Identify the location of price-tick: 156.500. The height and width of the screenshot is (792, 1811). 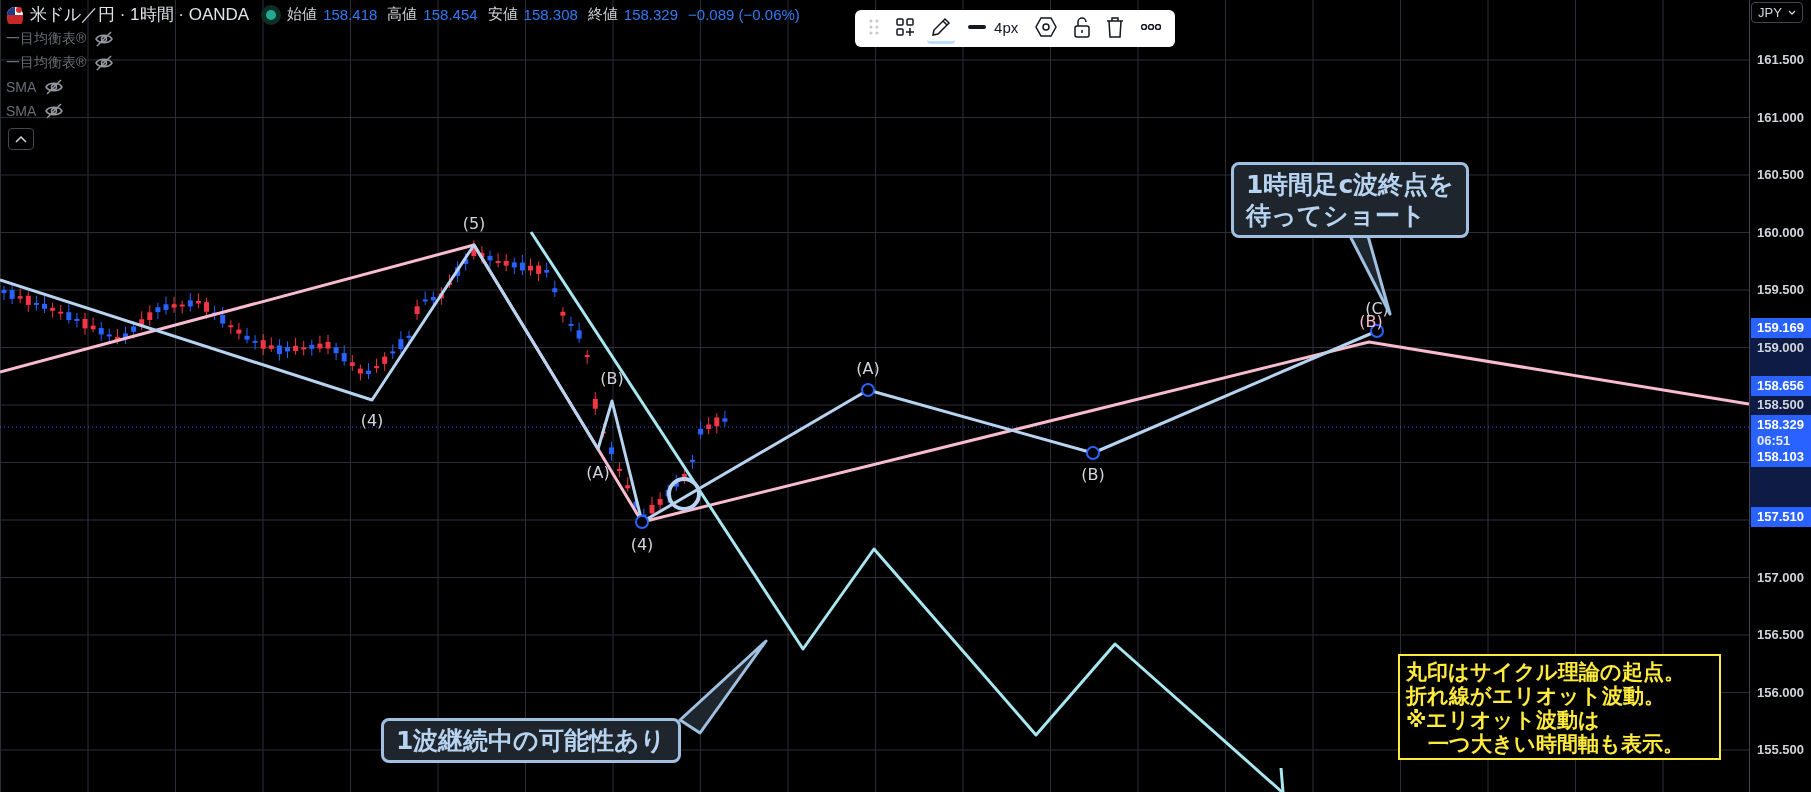
(1780, 635).